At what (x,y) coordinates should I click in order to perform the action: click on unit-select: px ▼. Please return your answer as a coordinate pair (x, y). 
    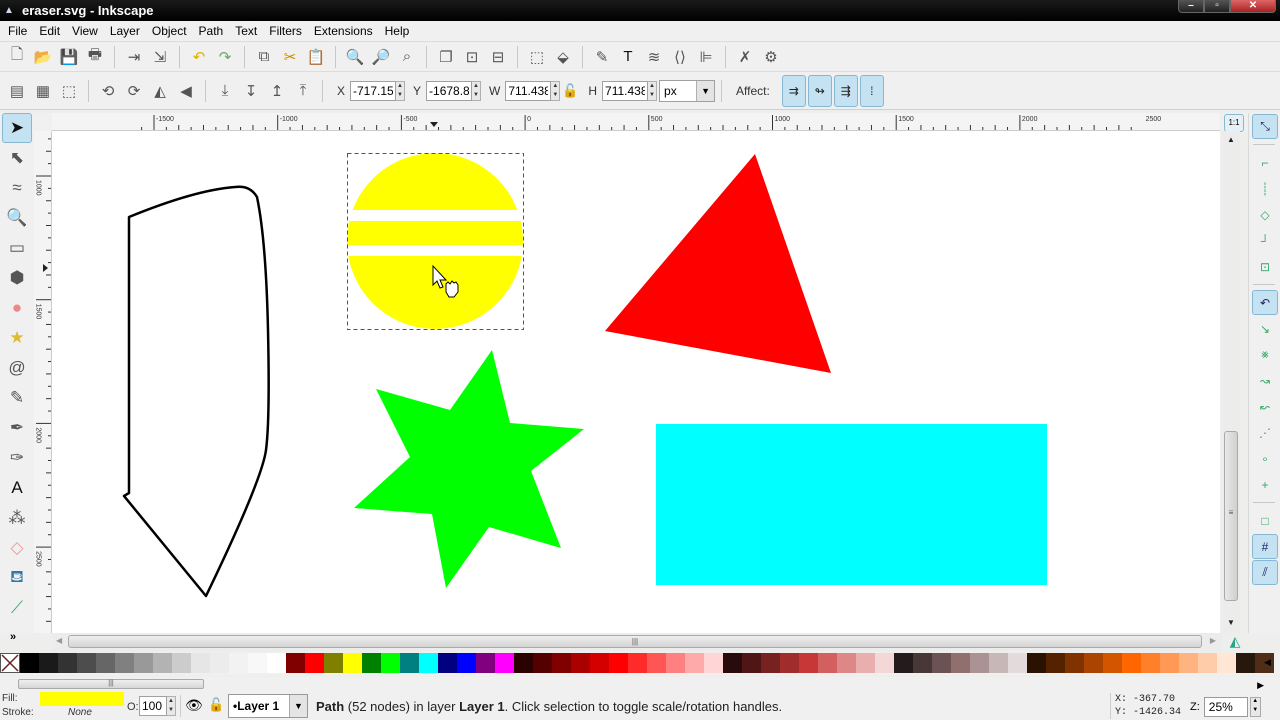
    Looking at the image, I should click on (687, 90).